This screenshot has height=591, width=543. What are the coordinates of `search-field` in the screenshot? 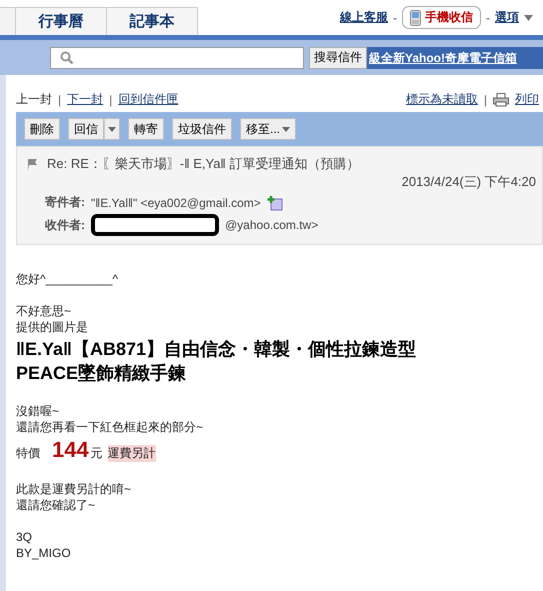 It's located at (177, 57).